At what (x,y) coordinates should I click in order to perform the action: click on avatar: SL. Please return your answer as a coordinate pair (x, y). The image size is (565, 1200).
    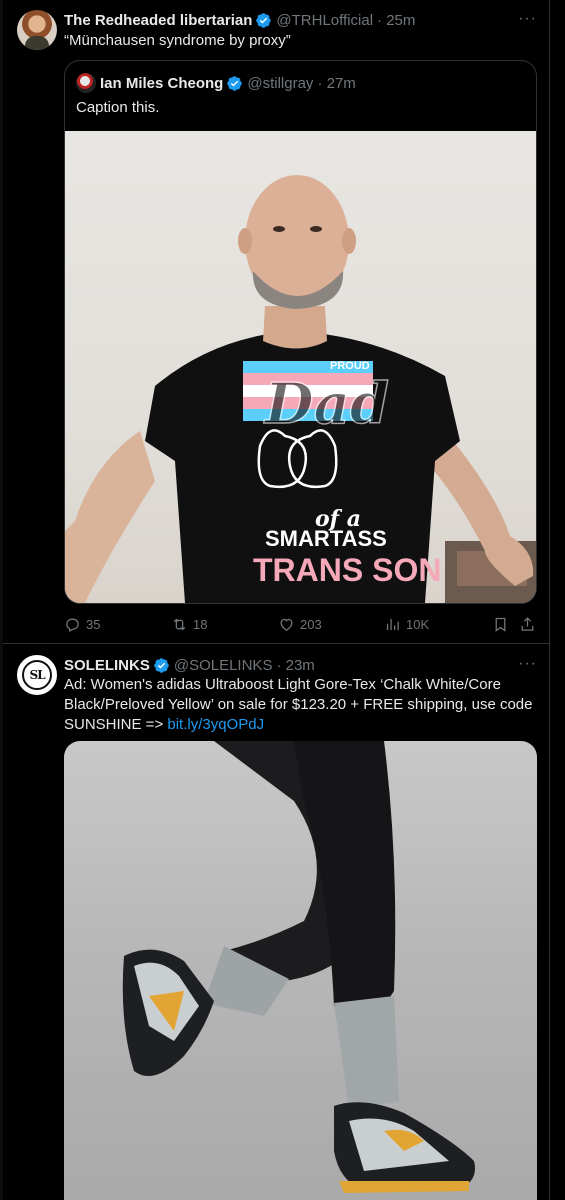
    Looking at the image, I should click on (37, 675).